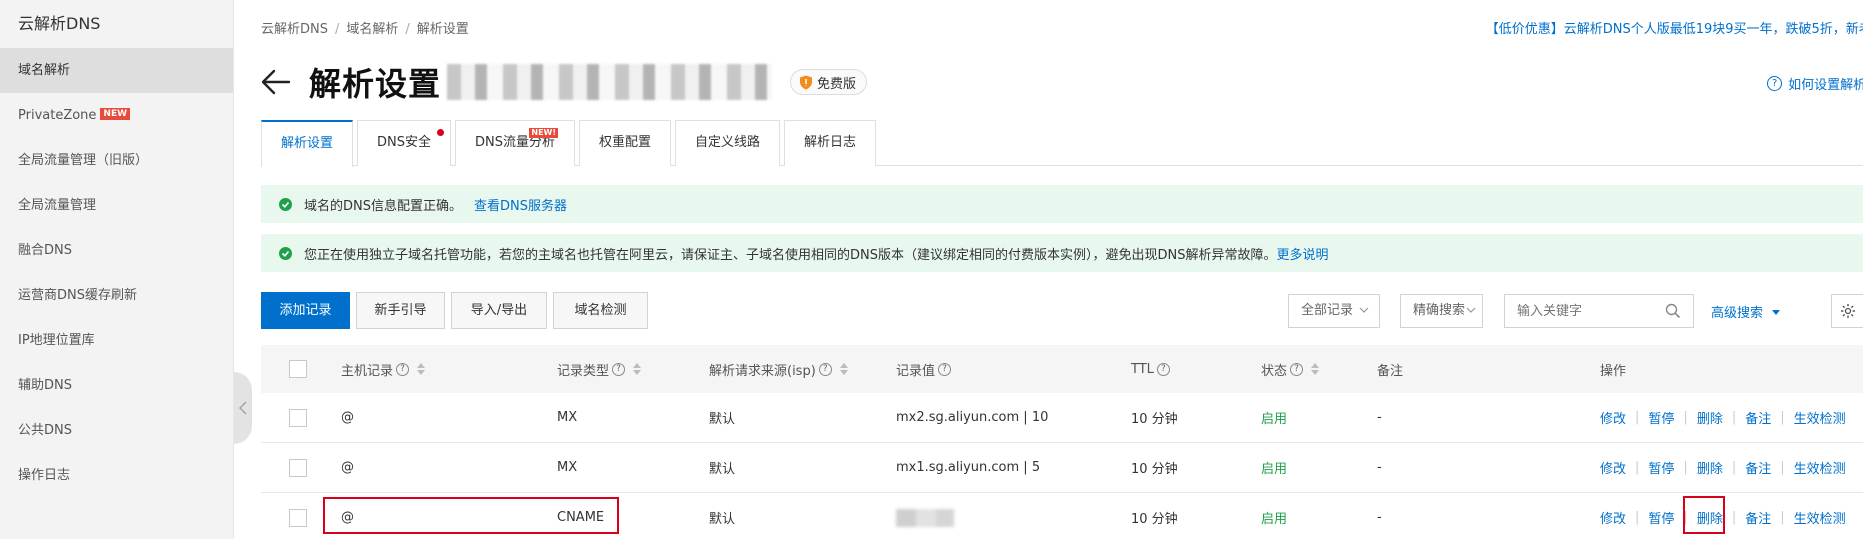  Describe the element at coordinates (1150, 369) in the screenshot. I see `header-ttl: TTL?` at that location.